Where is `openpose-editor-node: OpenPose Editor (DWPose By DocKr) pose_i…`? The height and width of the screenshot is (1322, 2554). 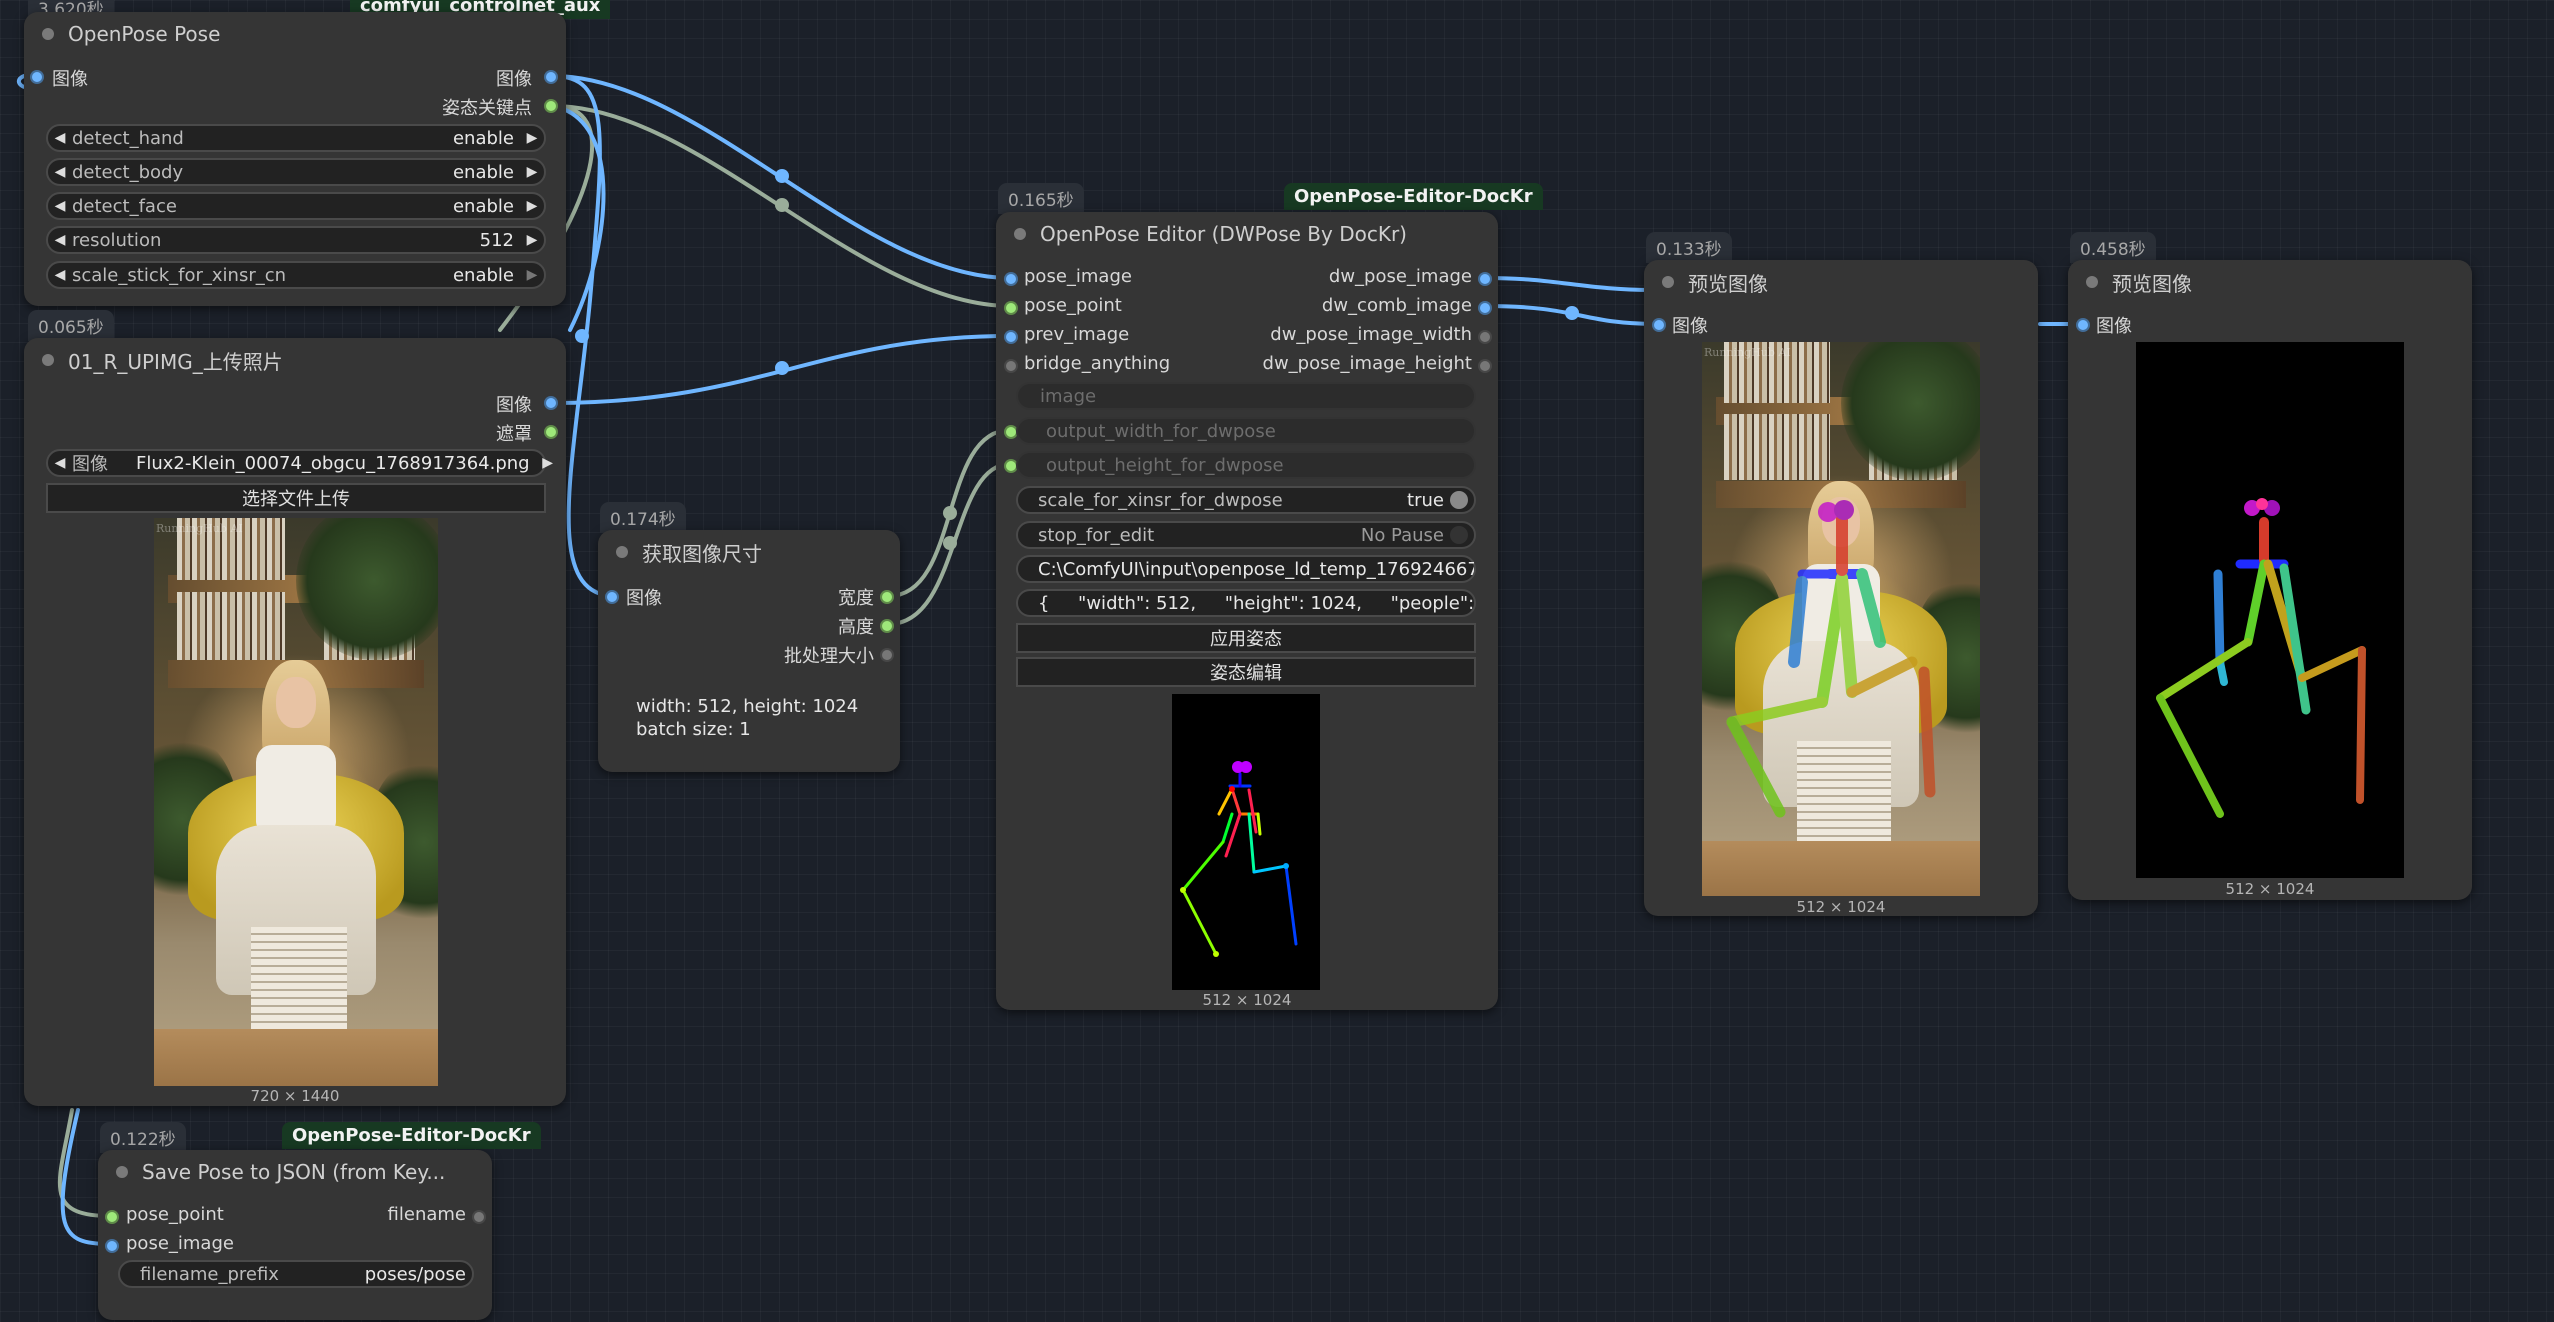 openpose-editor-node: OpenPose Editor (DWPose By DocKr) pose_i… is located at coordinates (1247, 611).